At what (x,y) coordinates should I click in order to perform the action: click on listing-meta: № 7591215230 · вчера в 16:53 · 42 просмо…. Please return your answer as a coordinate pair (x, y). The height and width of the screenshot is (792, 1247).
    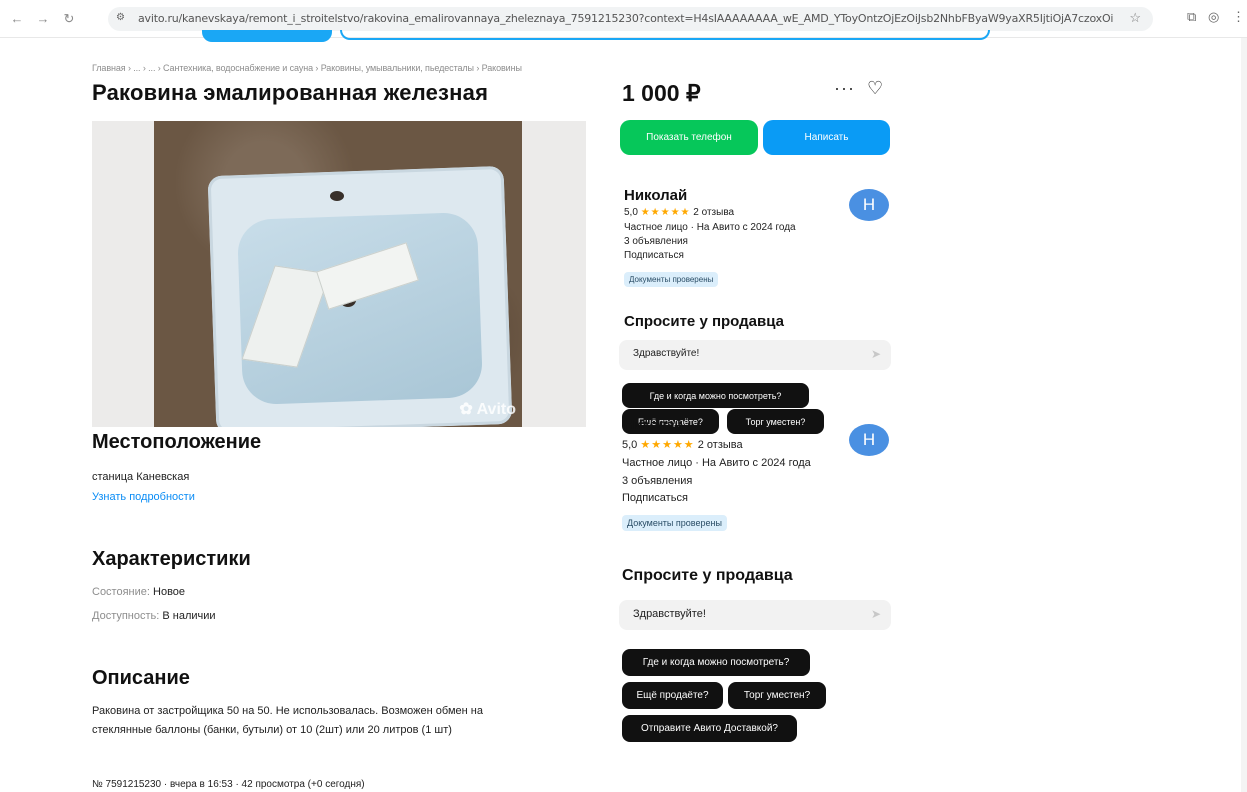
    Looking at the image, I should click on (228, 784).